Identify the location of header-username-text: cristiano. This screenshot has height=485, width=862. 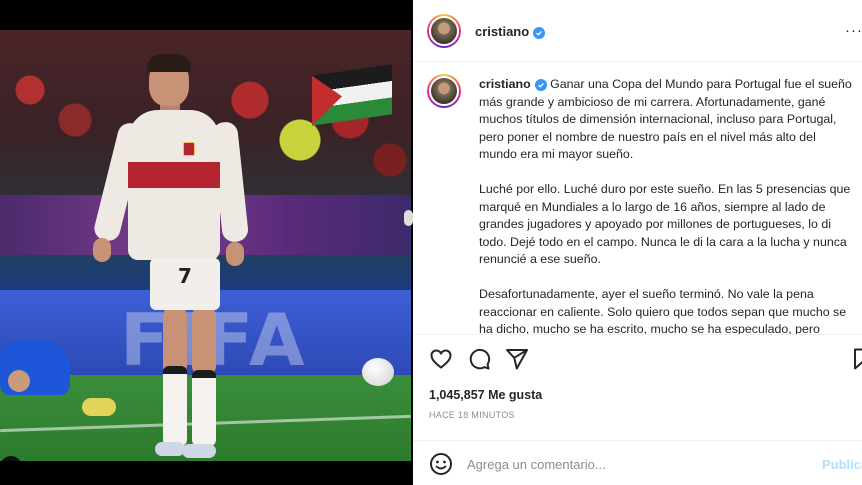
(502, 31).